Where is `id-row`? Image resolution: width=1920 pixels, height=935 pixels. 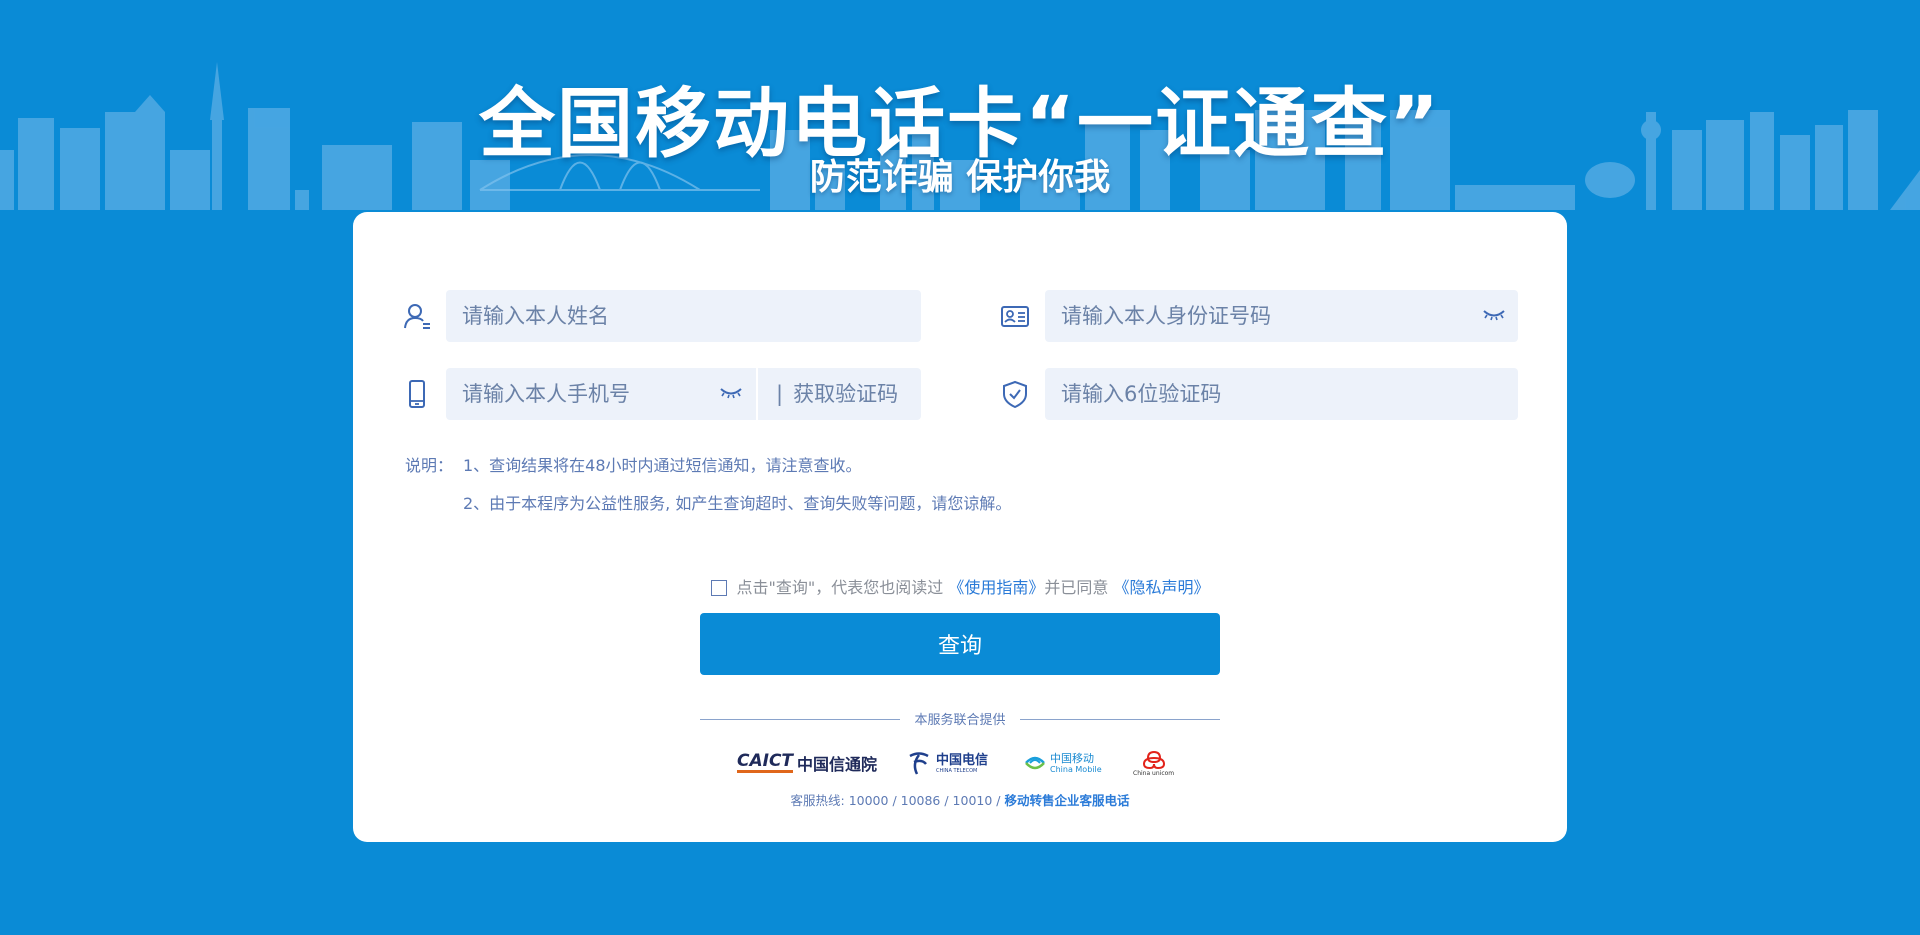 id-row is located at coordinates (1284, 316).